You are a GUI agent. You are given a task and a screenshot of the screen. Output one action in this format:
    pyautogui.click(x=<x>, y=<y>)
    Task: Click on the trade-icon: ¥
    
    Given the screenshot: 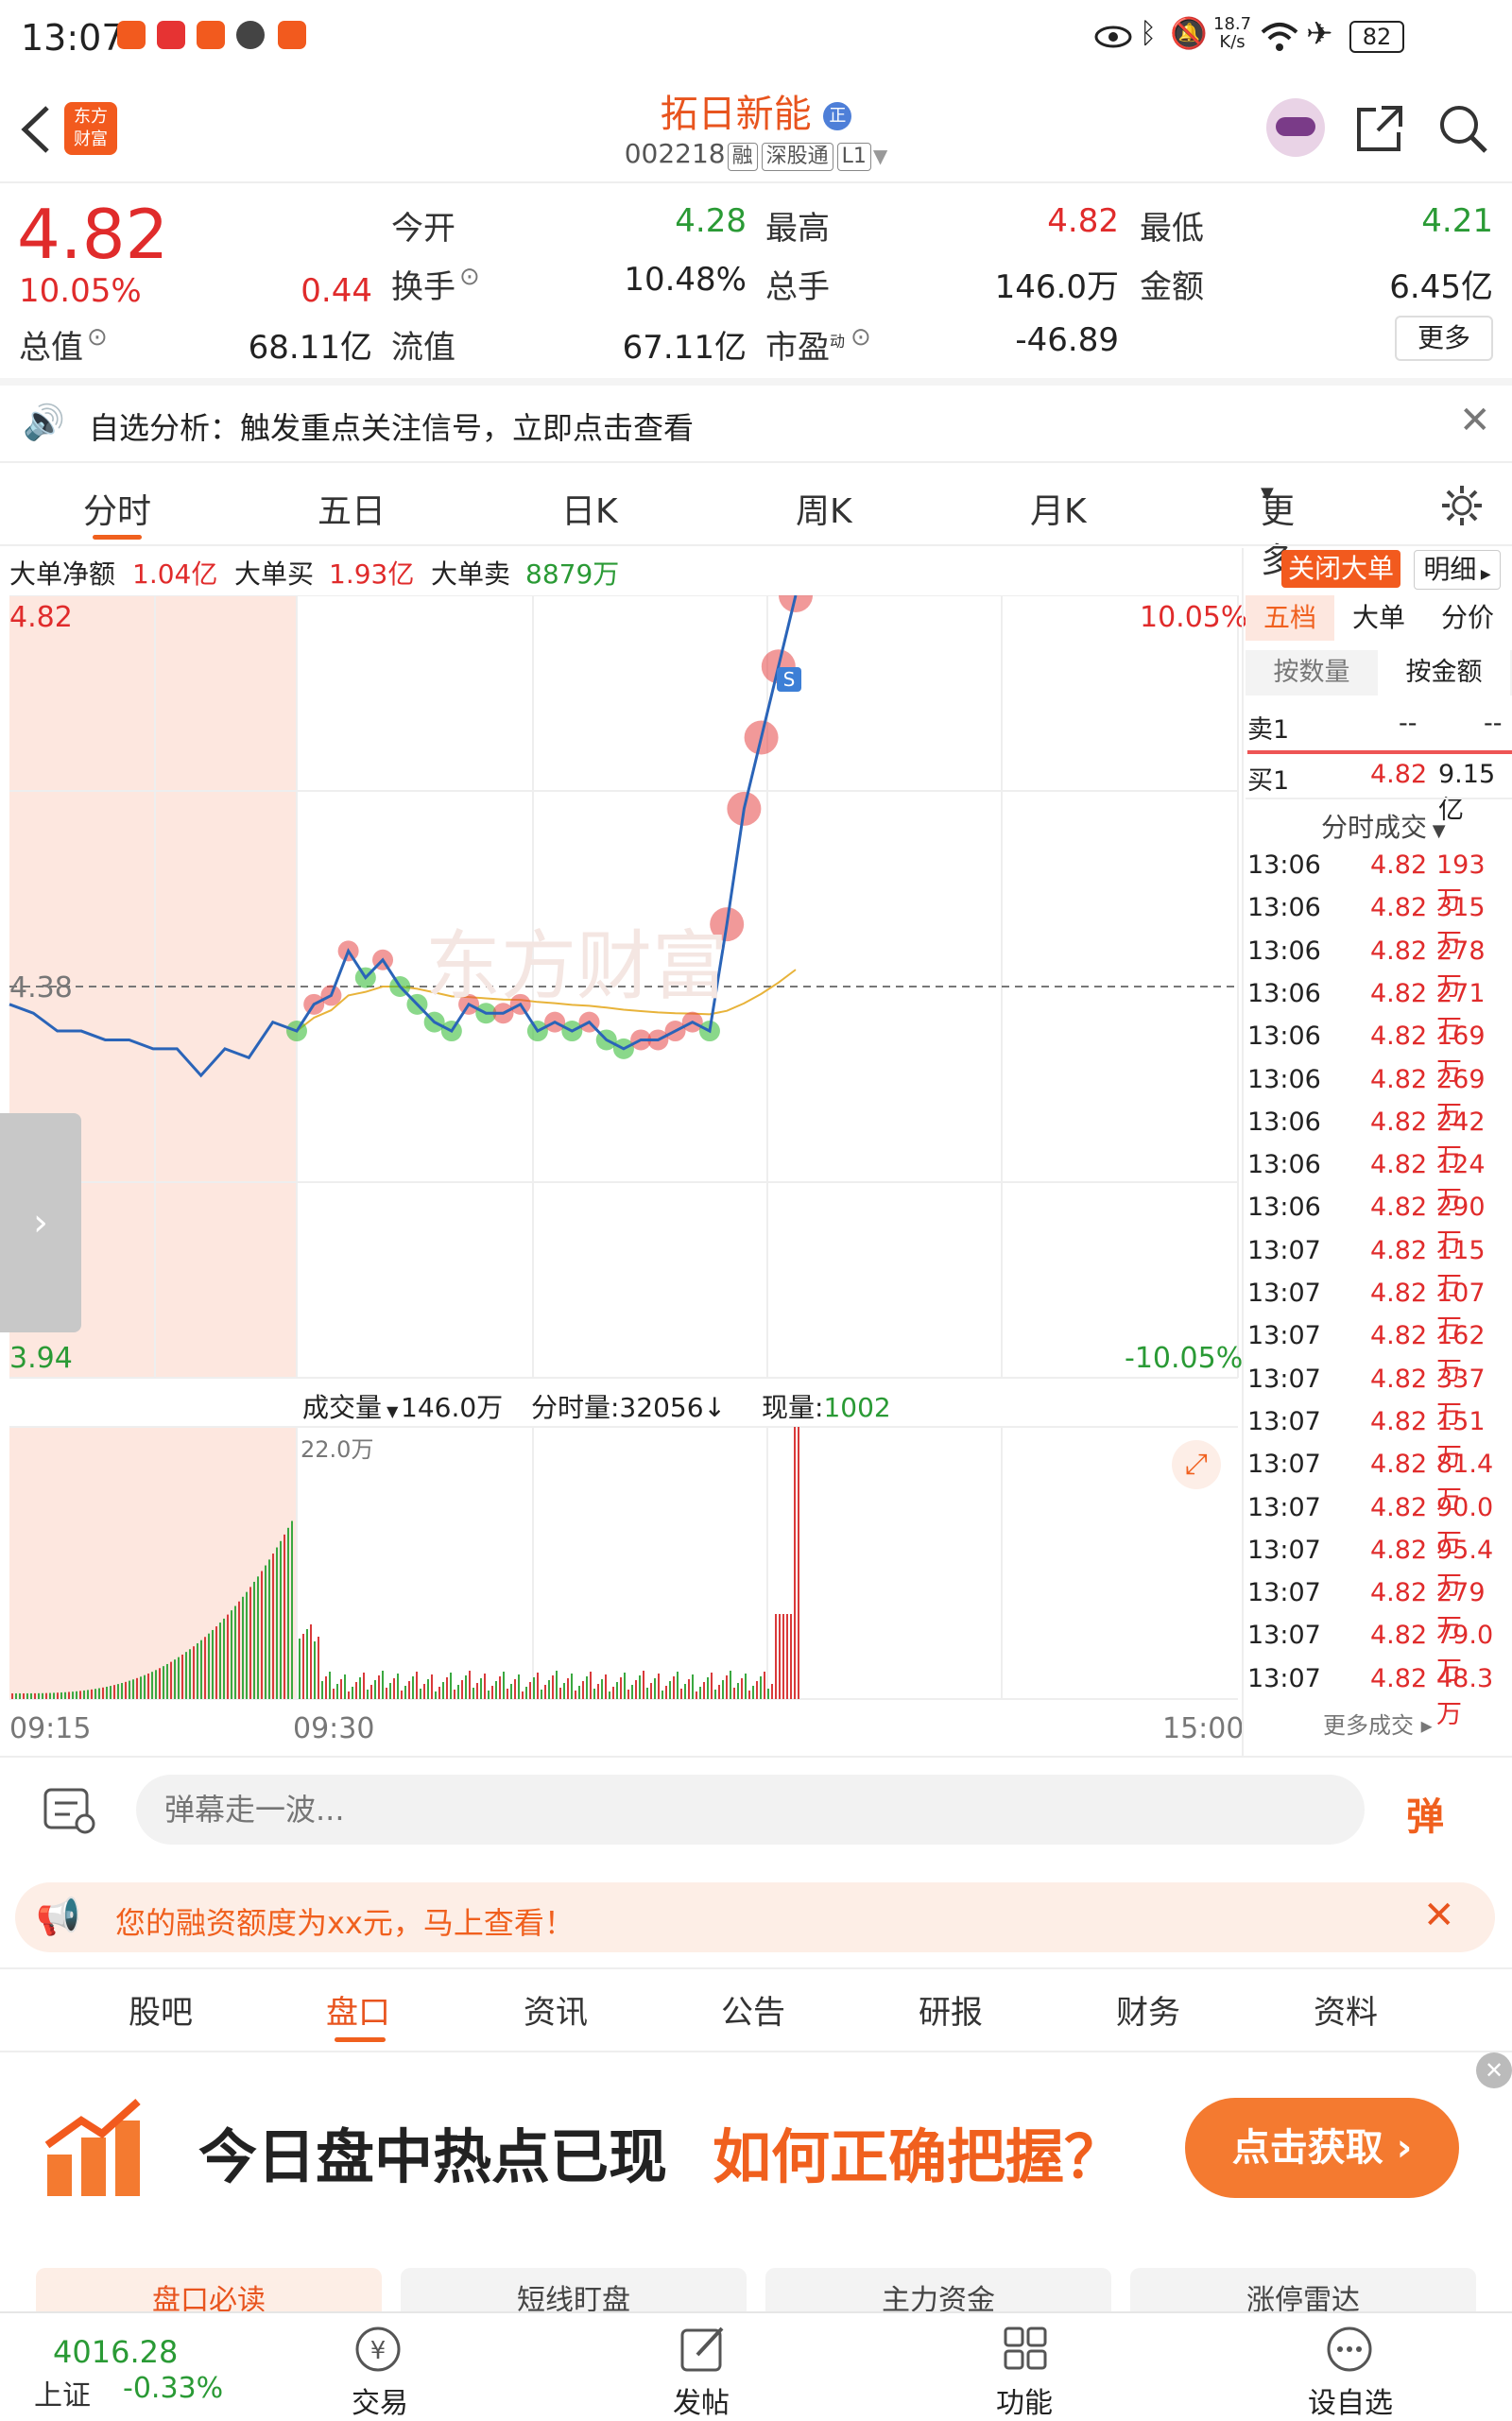 What is the action you would take?
    pyautogui.click(x=378, y=2349)
    